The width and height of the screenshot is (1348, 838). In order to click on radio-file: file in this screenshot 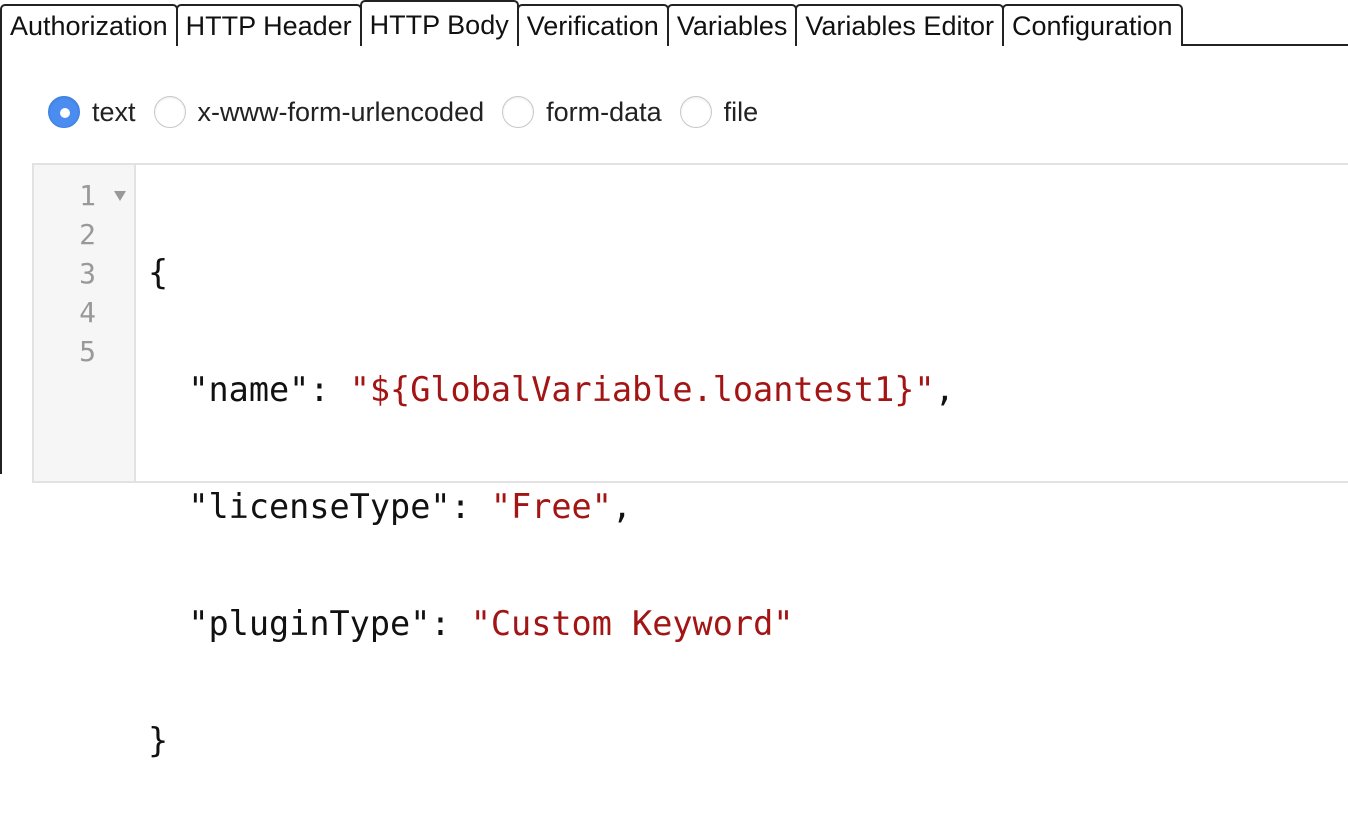, I will do `click(719, 112)`.